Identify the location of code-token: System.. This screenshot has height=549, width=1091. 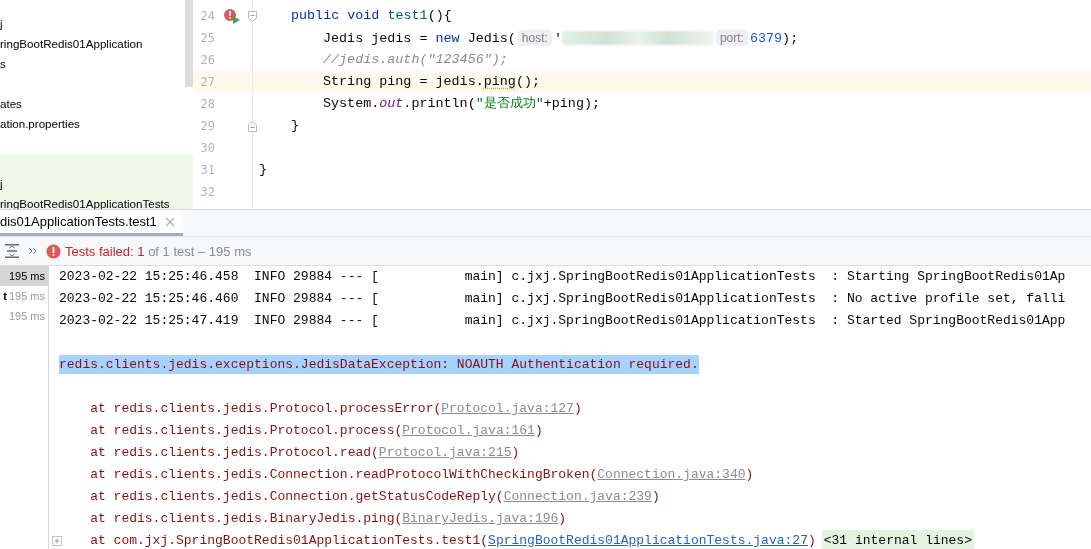
(351, 103).